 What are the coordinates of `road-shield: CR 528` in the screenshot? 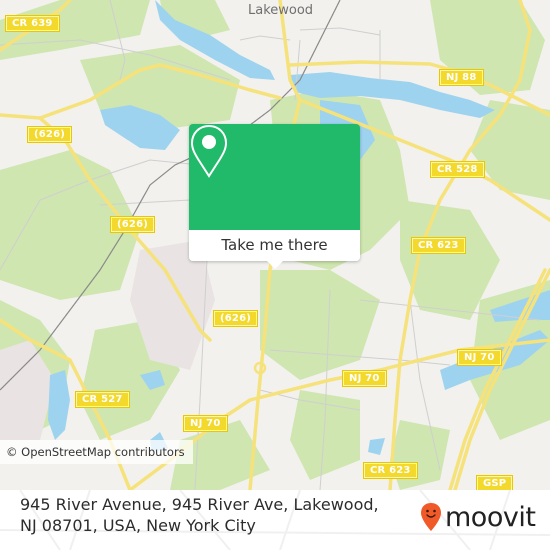 It's located at (457, 169).